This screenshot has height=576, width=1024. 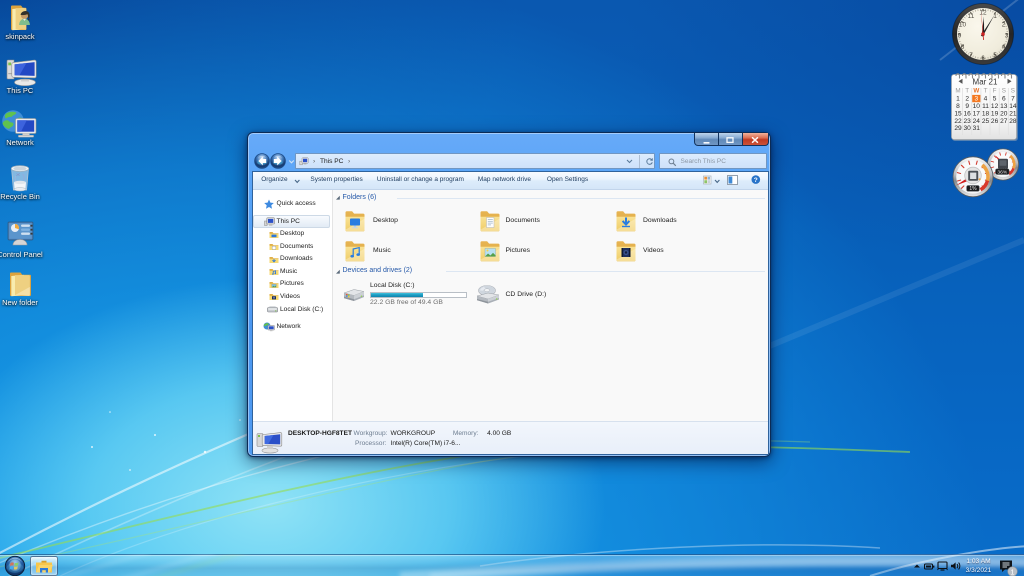 What do you see at coordinates (986, 113) in the screenshot?
I see `svg-text: 18` at bounding box center [986, 113].